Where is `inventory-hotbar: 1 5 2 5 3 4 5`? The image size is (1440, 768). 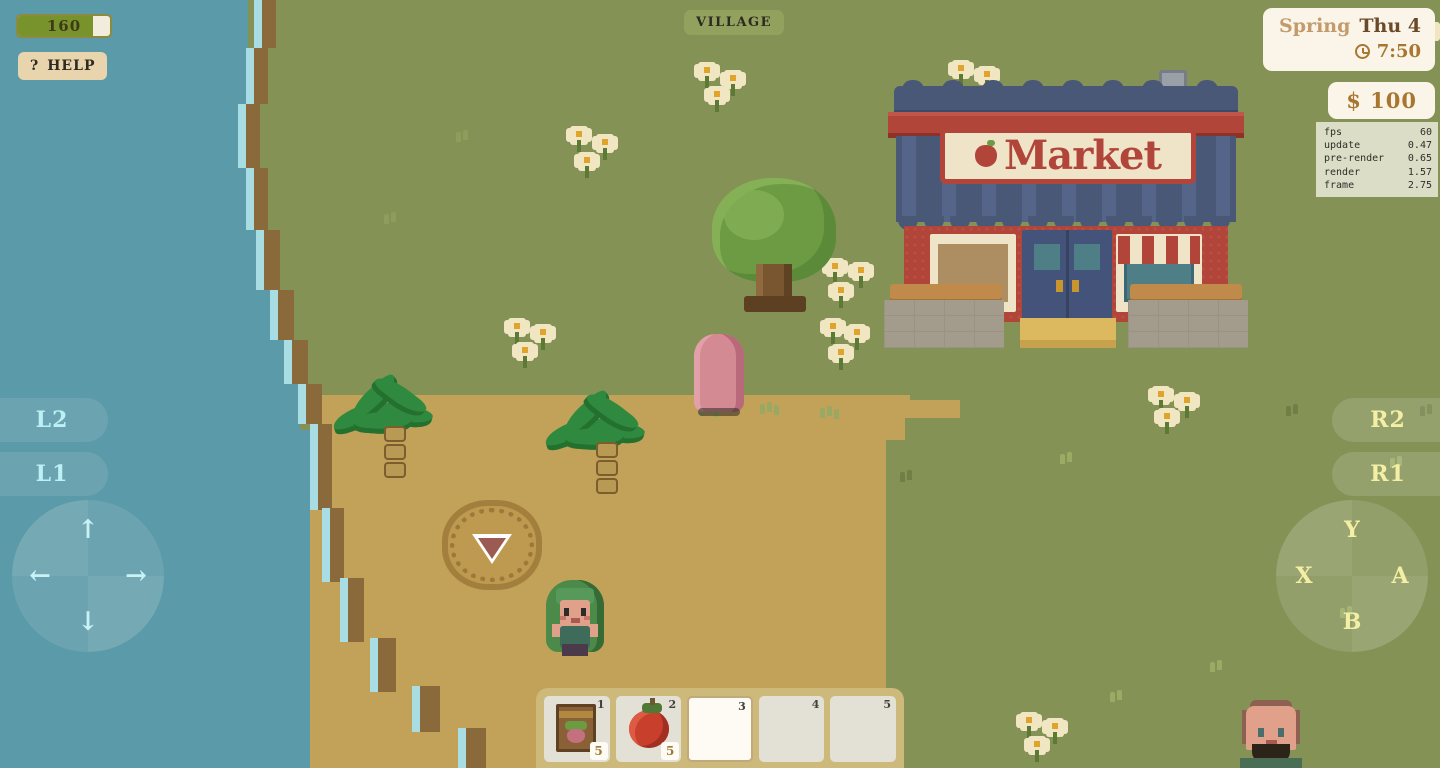 inventory-hotbar: 1 5 2 5 3 4 5 is located at coordinates (720, 728).